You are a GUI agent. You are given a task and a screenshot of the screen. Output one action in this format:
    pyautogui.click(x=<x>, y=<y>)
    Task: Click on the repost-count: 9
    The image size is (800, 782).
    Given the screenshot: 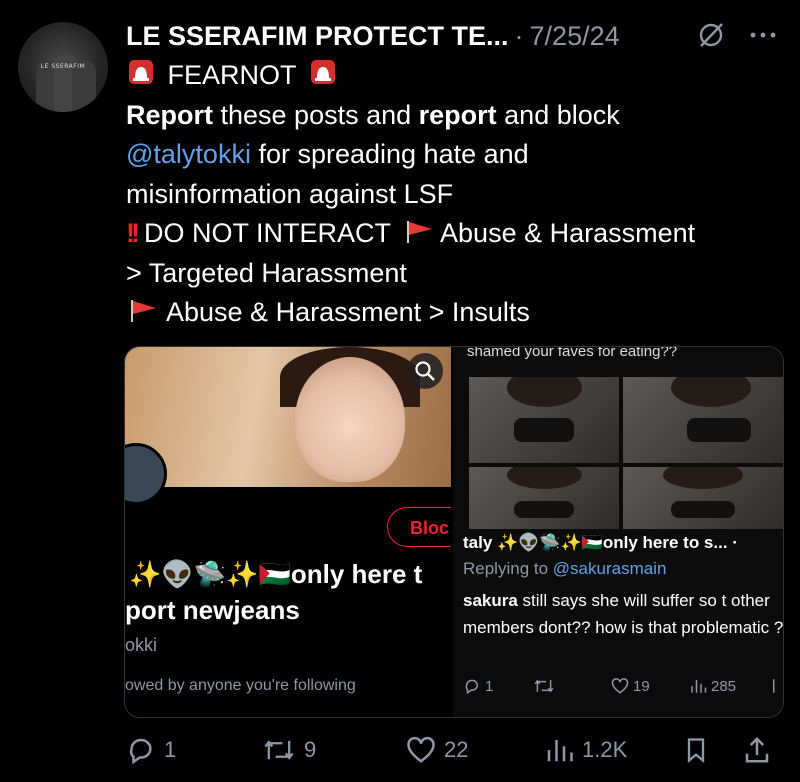 What is the action you would take?
    pyautogui.click(x=310, y=749)
    